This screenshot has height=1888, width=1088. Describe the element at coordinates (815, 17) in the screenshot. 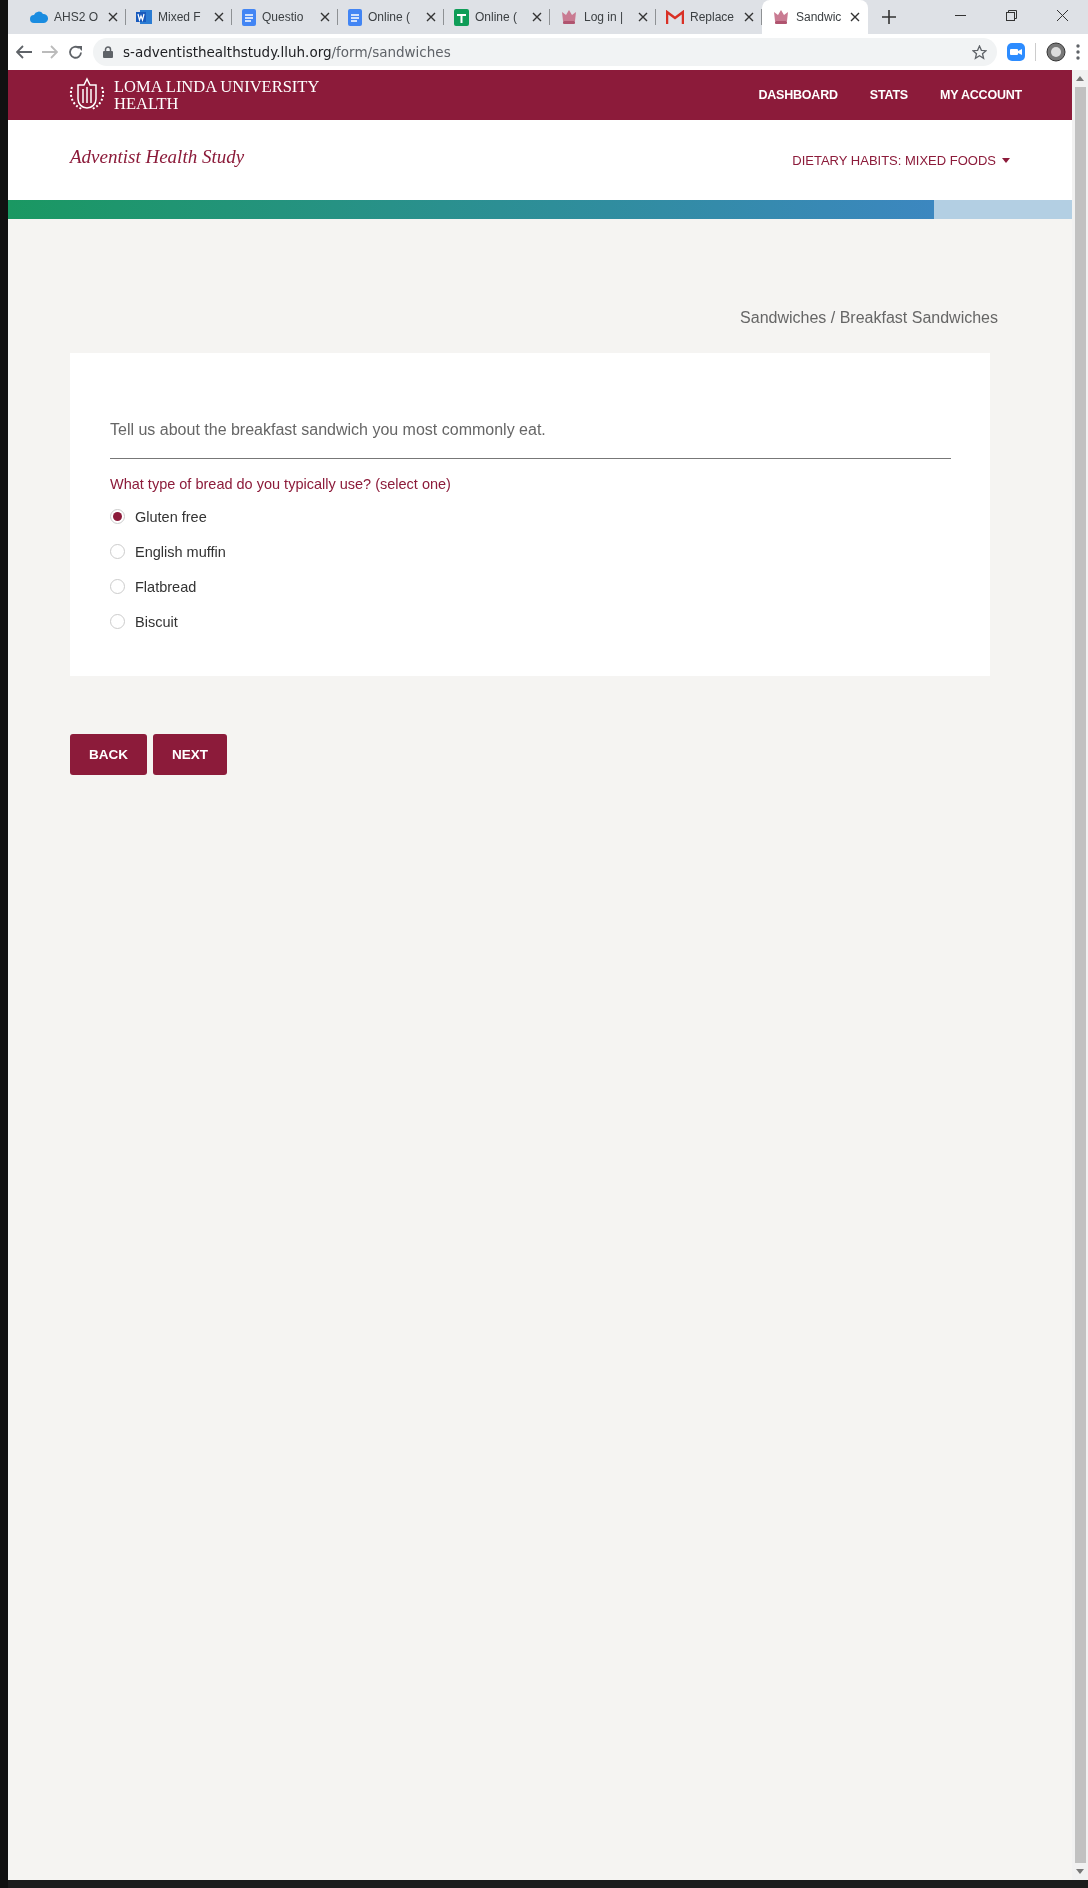

I see `browser-tab: Sandwic` at that location.